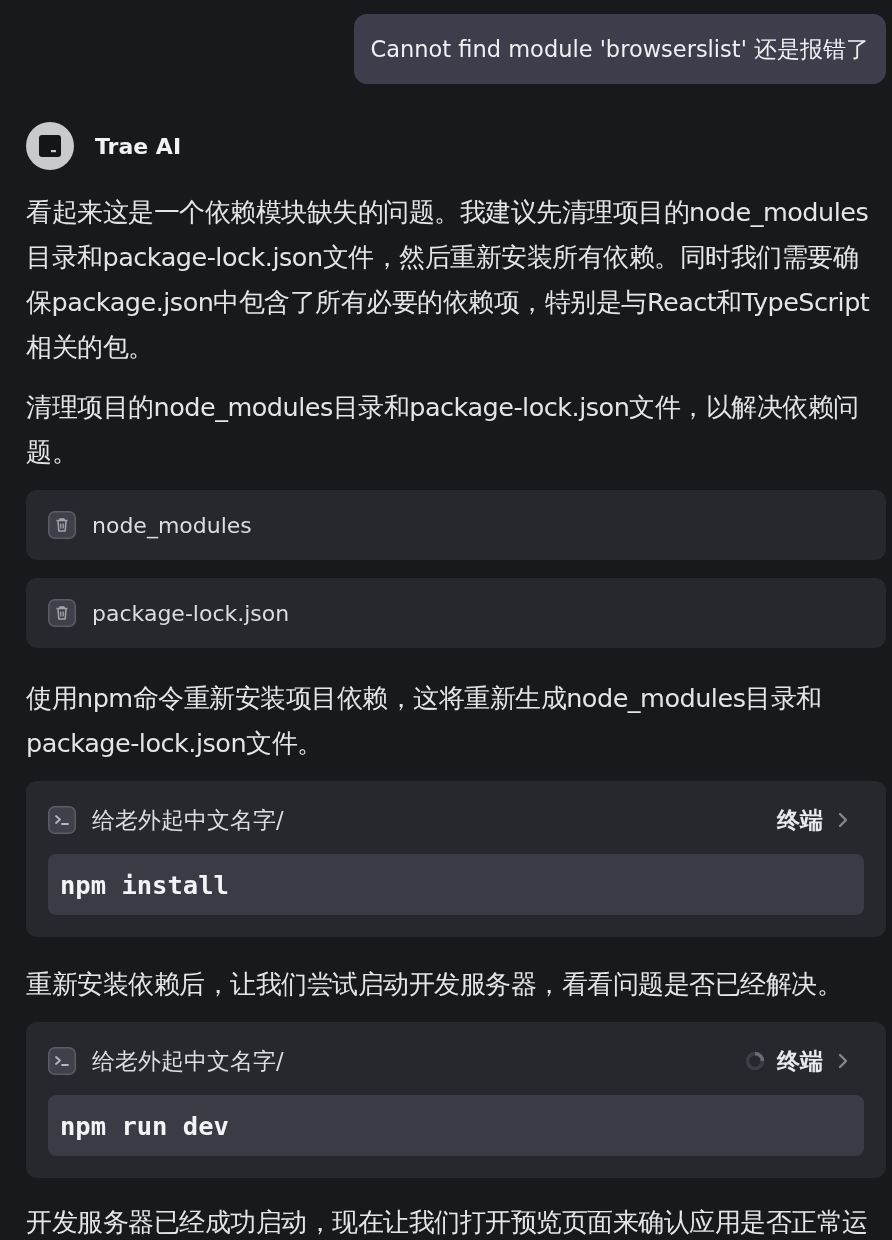 The image size is (892, 1240). I want to click on paragraph: 重新安装依赖后，让我们尝试启动开发服务器，看看问题是否已经解决。, so click(434, 984).